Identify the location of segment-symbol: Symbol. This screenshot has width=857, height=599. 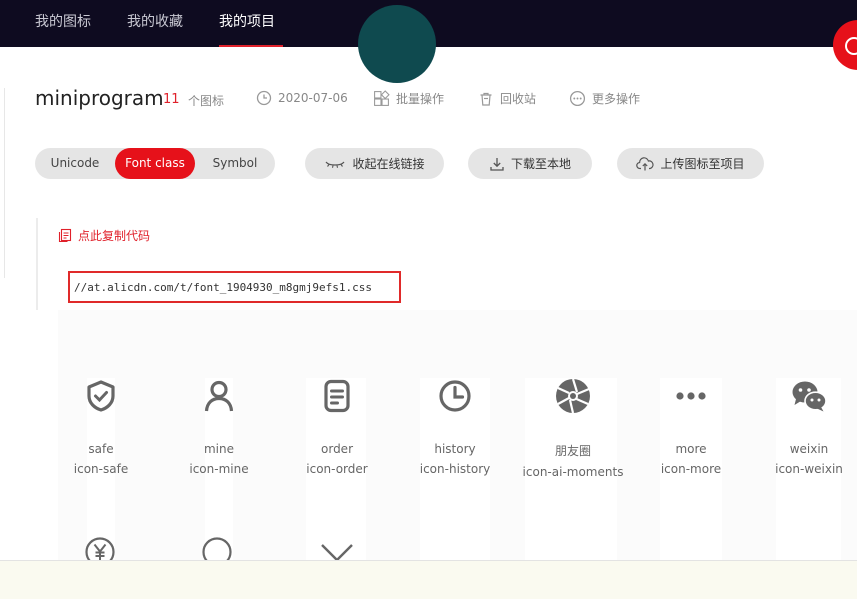
(235, 163).